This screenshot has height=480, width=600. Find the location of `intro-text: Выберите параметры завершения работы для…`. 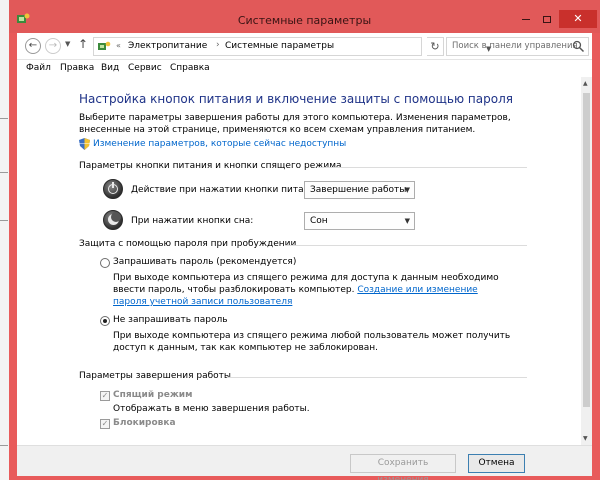

intro-text: Выберите параметры завершения работы для… is located at coordinates (295, 124).